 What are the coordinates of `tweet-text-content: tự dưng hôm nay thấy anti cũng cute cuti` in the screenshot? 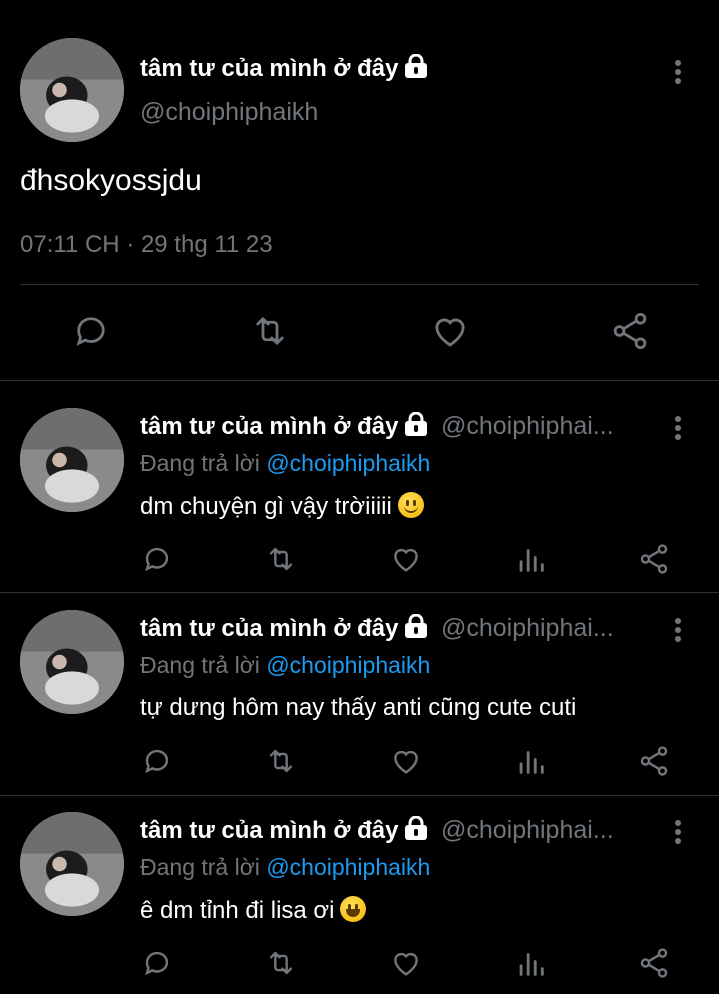 It's located at (358, 707).